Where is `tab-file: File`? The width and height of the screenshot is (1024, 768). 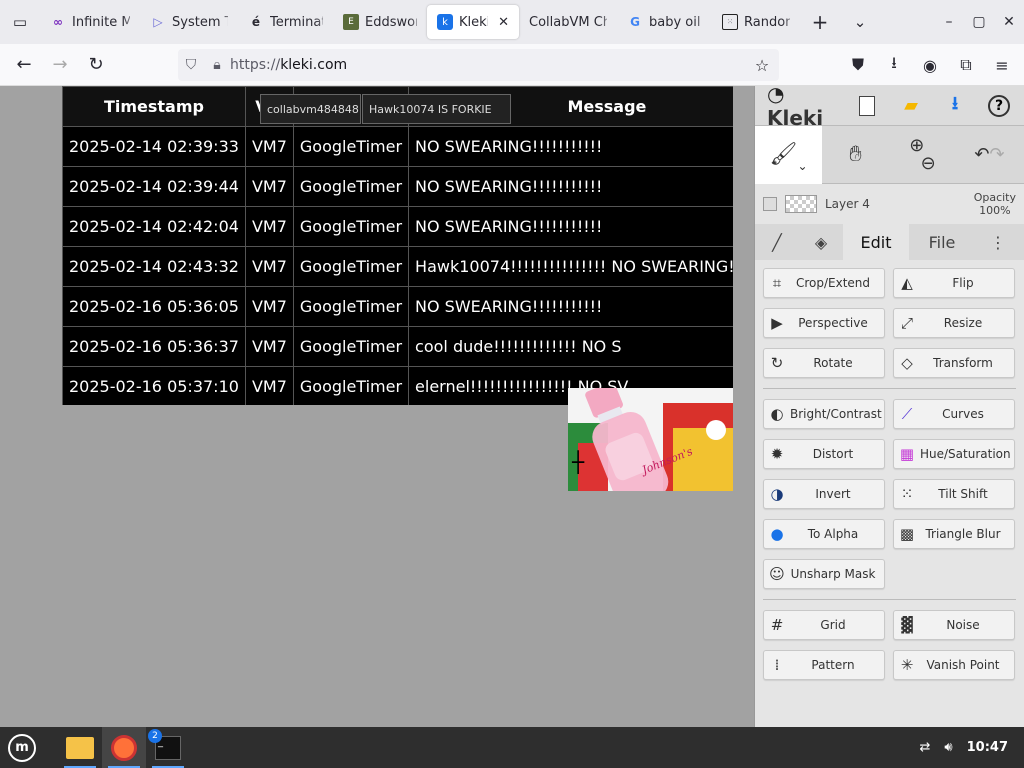
tab-file: File is located at coordinates (942, 242).